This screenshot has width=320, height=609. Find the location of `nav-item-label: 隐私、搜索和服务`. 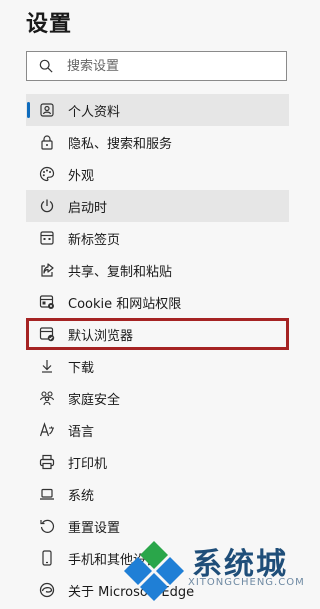

nav-item-label: 隐私、搜索和服务 is located at coordinates (120, 144).